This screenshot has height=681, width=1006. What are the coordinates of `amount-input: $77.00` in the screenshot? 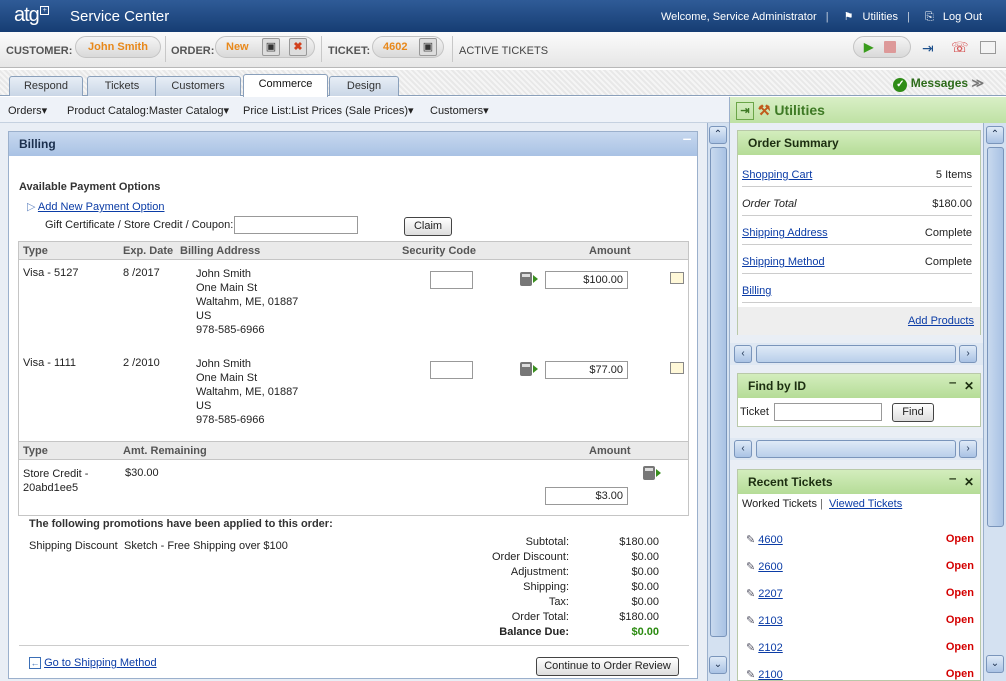 It's located at (586, 370).